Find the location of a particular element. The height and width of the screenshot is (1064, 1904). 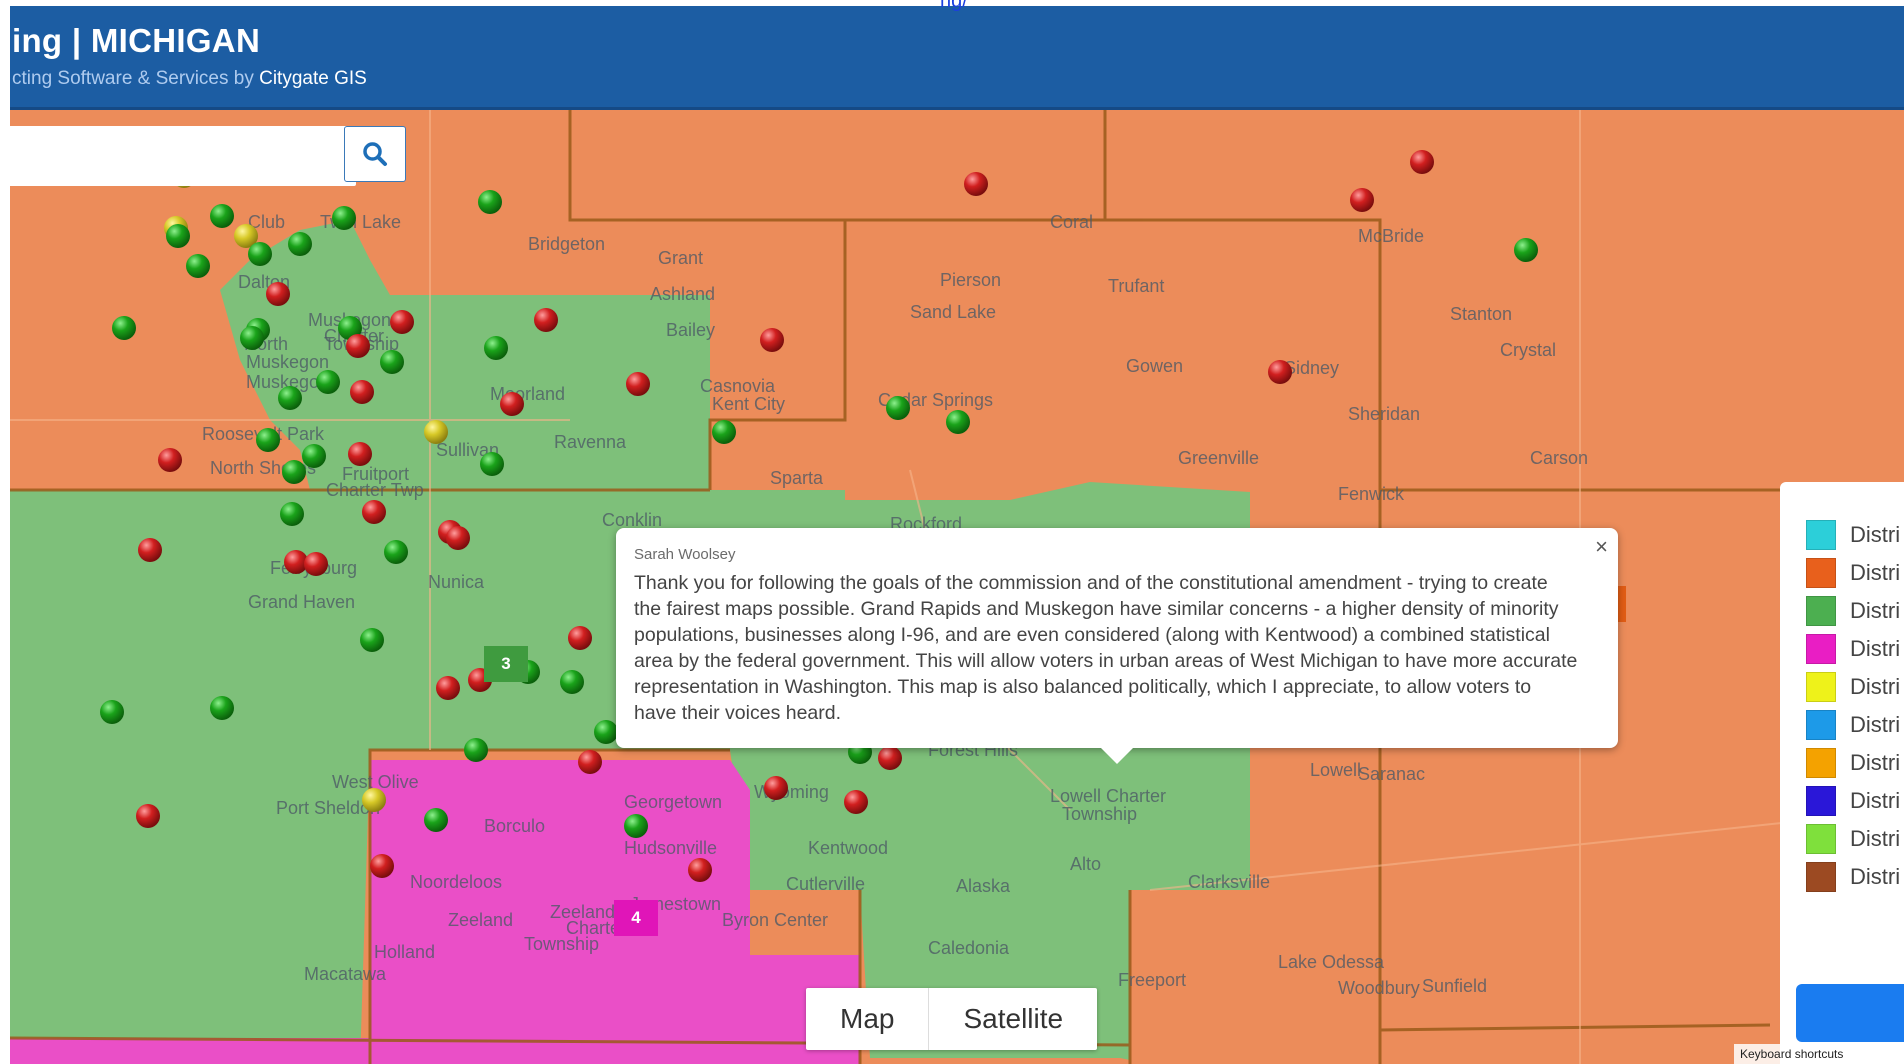

close-icon: × is located at coordinates (1601, 547).